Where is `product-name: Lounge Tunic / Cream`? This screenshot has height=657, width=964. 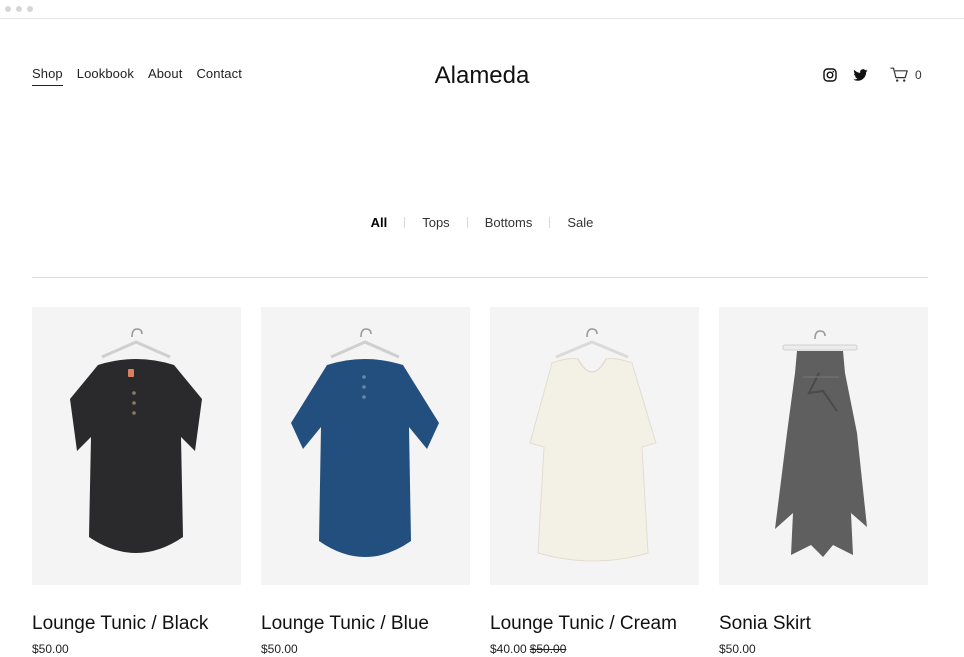
product-name: Lounge Tunic / Cream is located at coordinates (594, 624).